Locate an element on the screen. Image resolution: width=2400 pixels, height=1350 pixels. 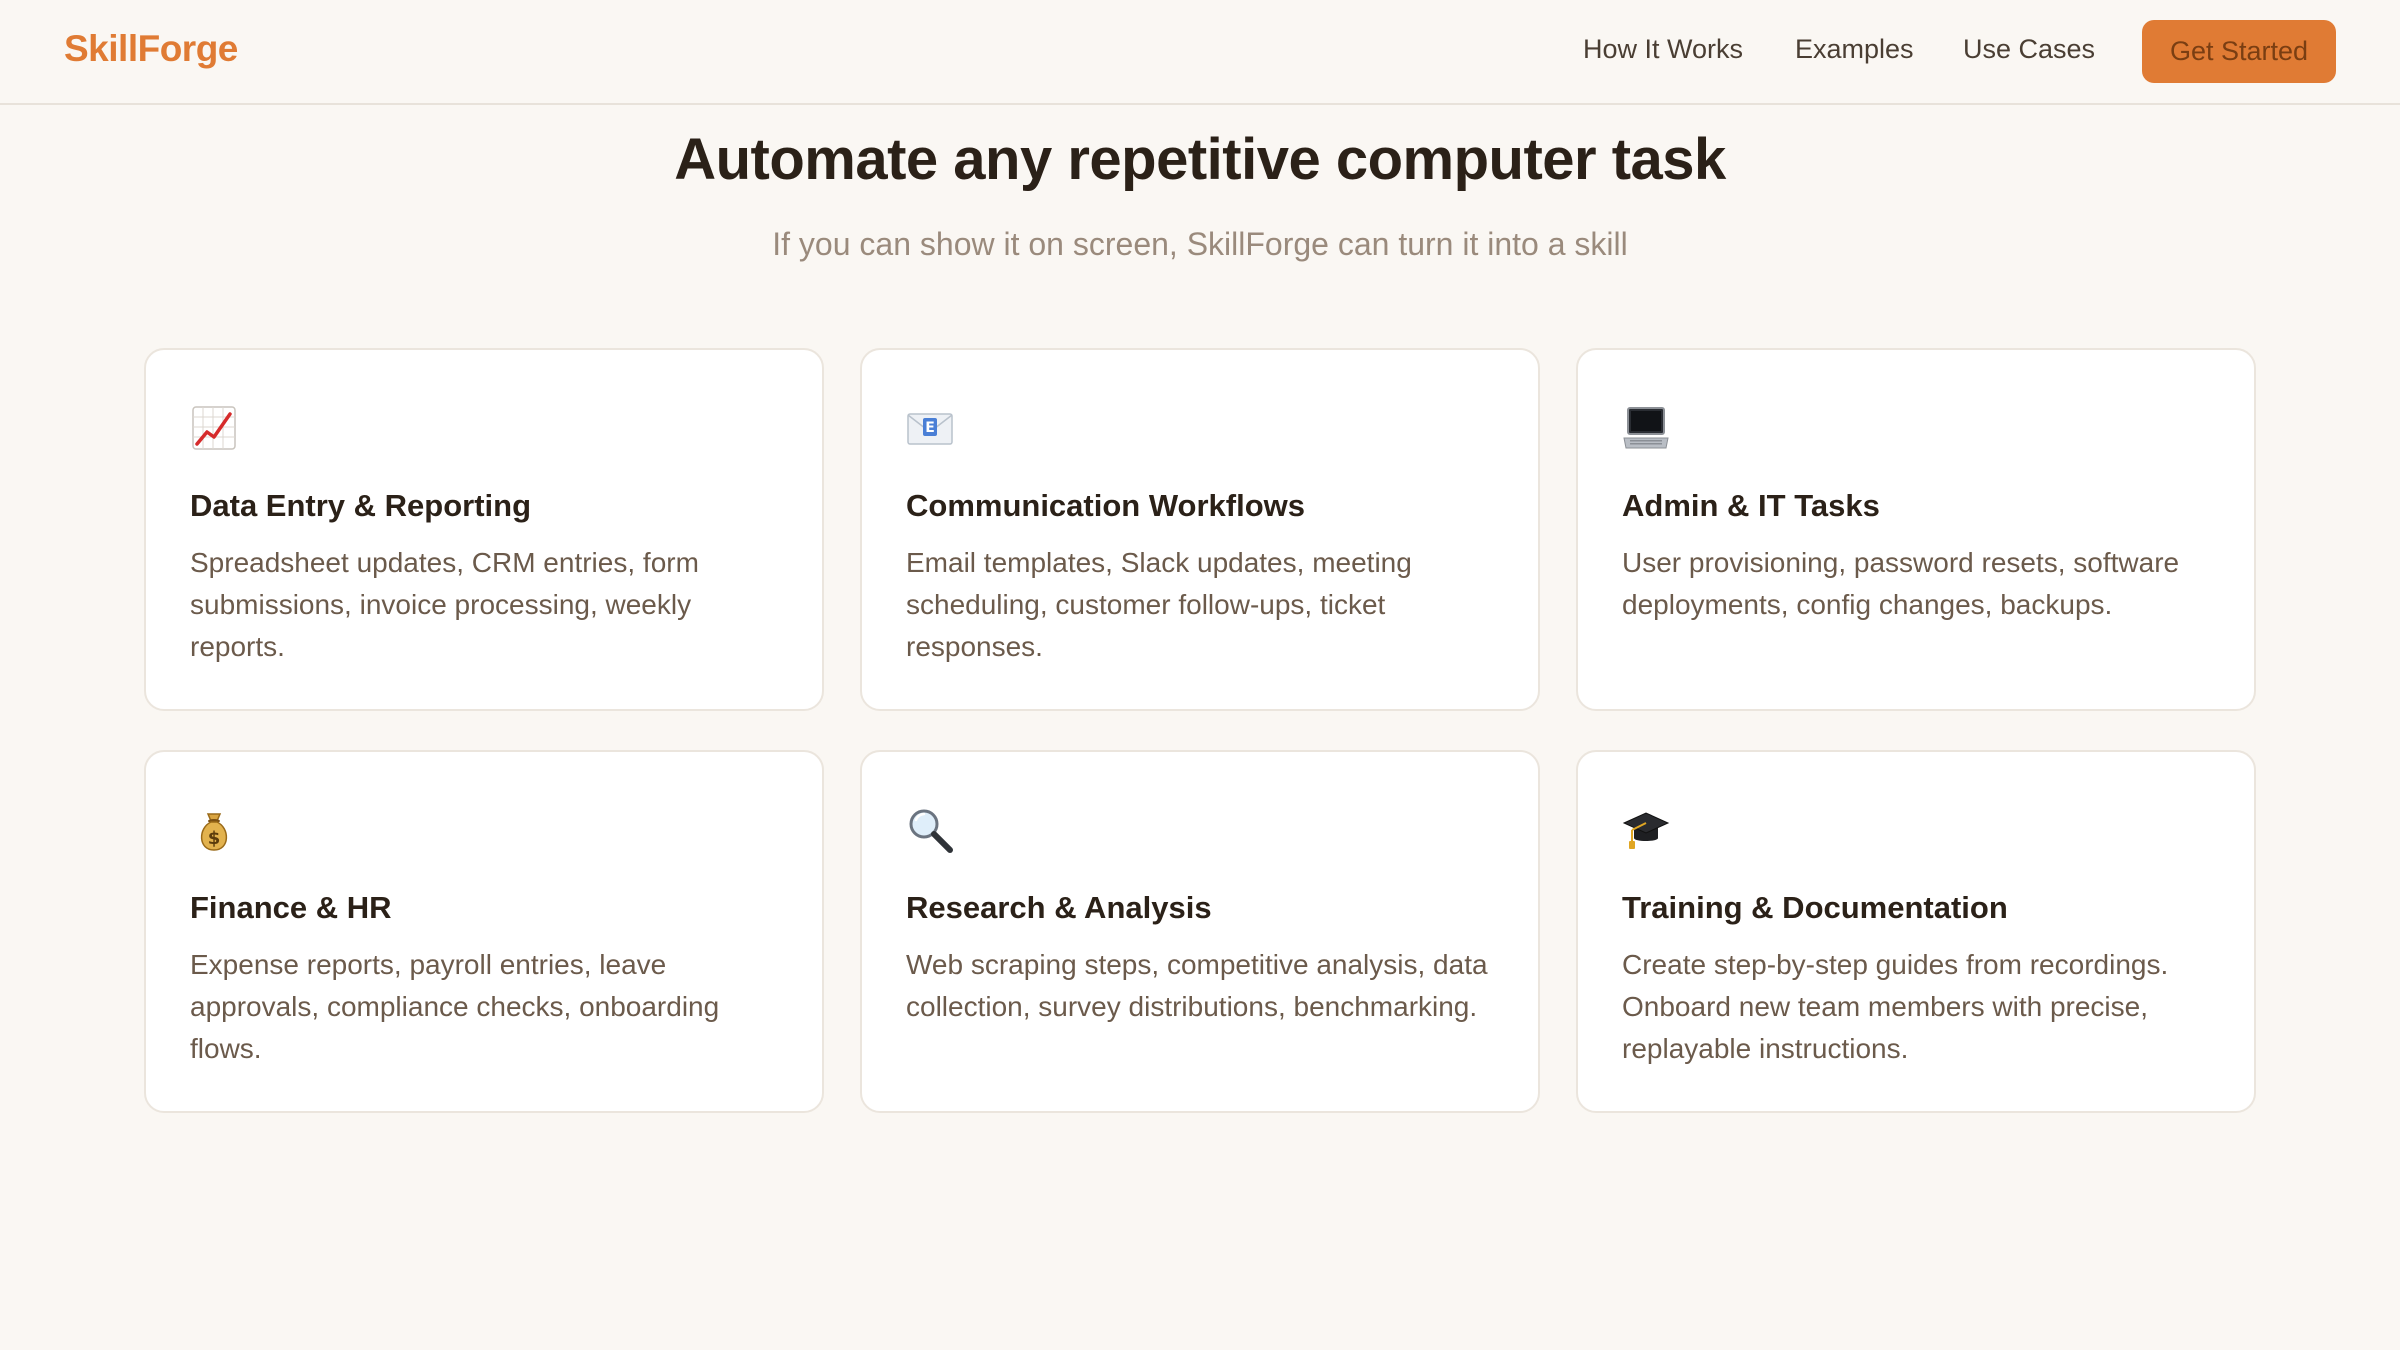
card-title: Admin & IT Tasks is located at coordinates (1751, 505).